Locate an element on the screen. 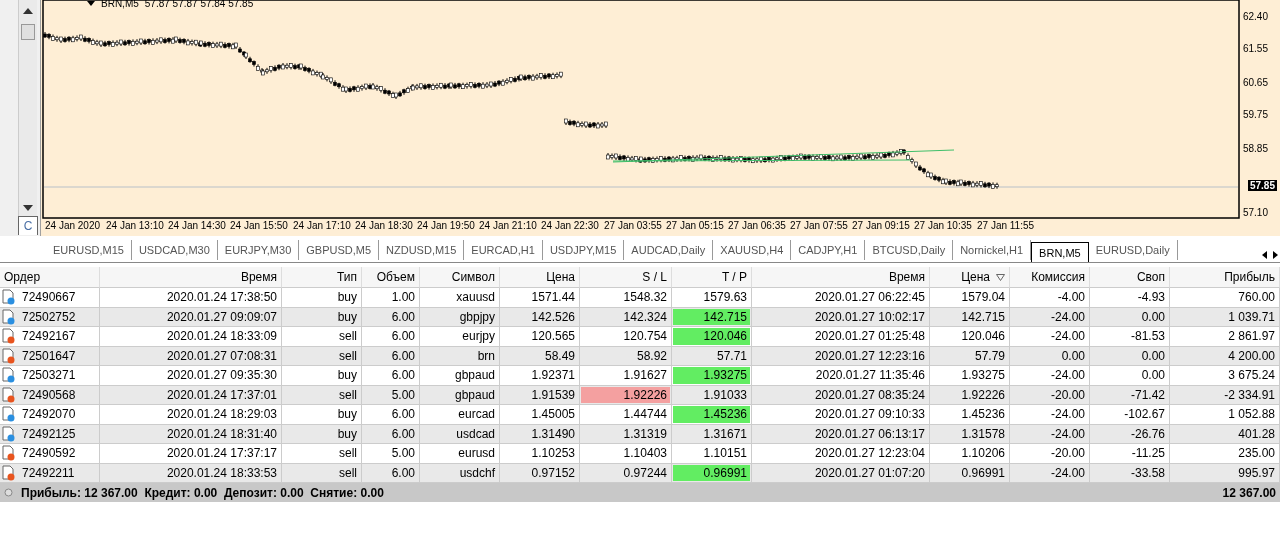 The image size is (1280, 537). table-cell: 235.00 is located at coordinates (1225, 454).